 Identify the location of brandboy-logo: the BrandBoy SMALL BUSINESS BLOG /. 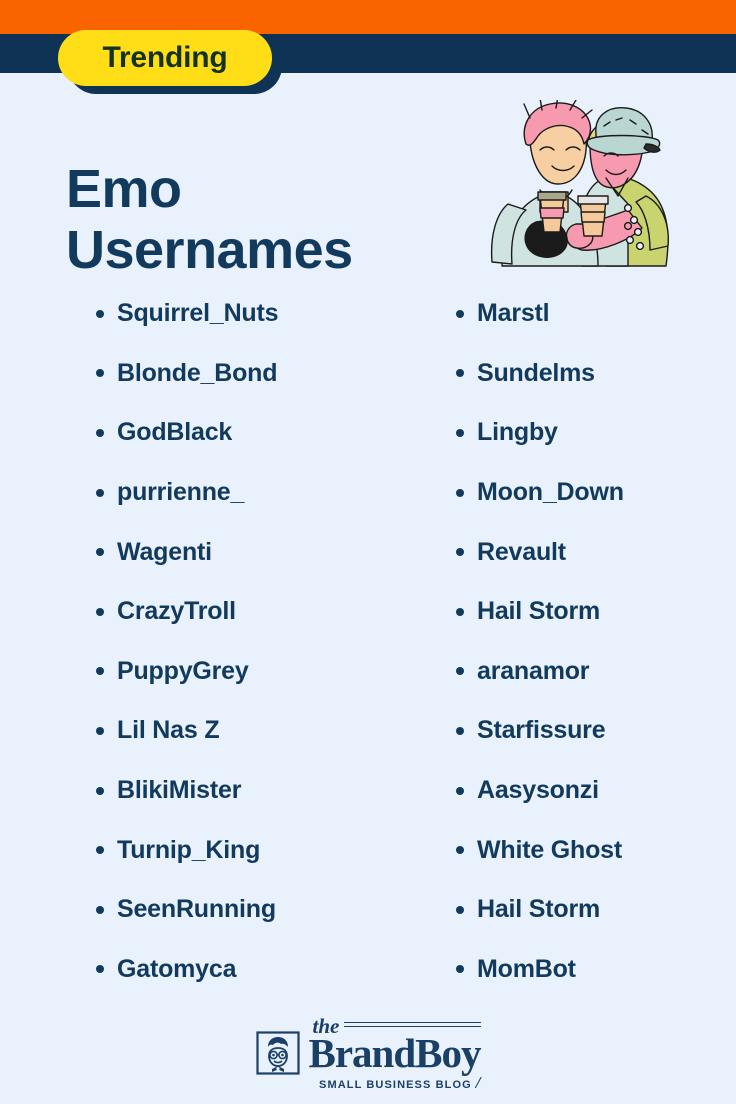
(368, 1053).